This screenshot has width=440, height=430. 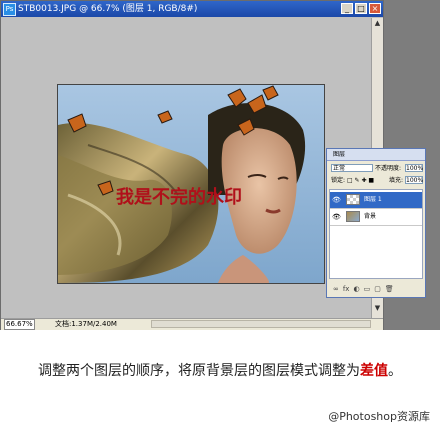 I want to click on lock-label: 锁定: □ ✎ ✚ ■, so click(x=352, y=180).